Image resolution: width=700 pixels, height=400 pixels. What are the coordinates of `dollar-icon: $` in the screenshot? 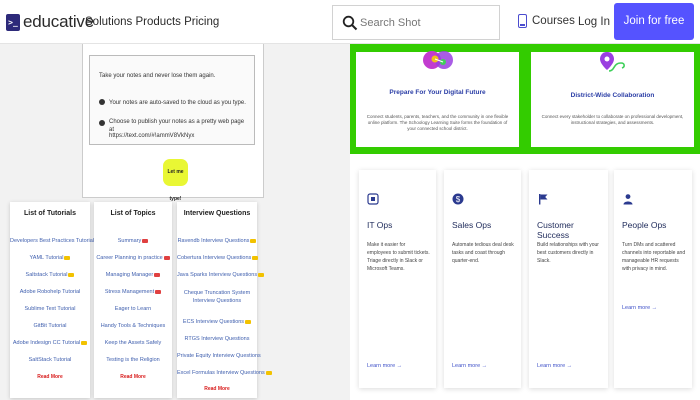 It's located at (458, 199).